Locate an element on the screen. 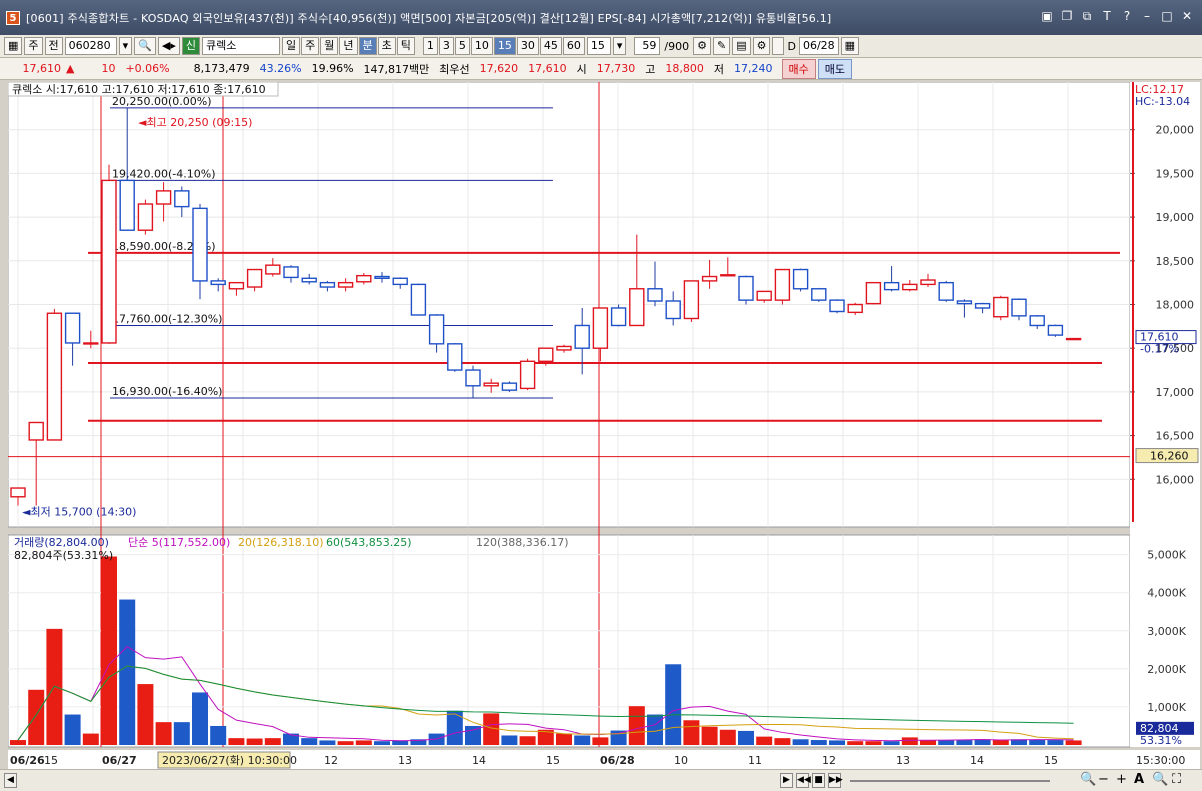  interval-button-2: 5 is located at coordinates (462, 46).